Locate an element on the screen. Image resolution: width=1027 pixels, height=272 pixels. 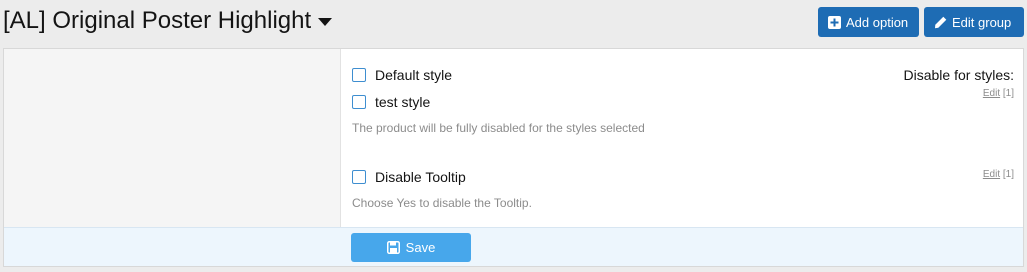
page-title-menu: [AL] Original Poster Highlight is located at coordinates (168, 21).